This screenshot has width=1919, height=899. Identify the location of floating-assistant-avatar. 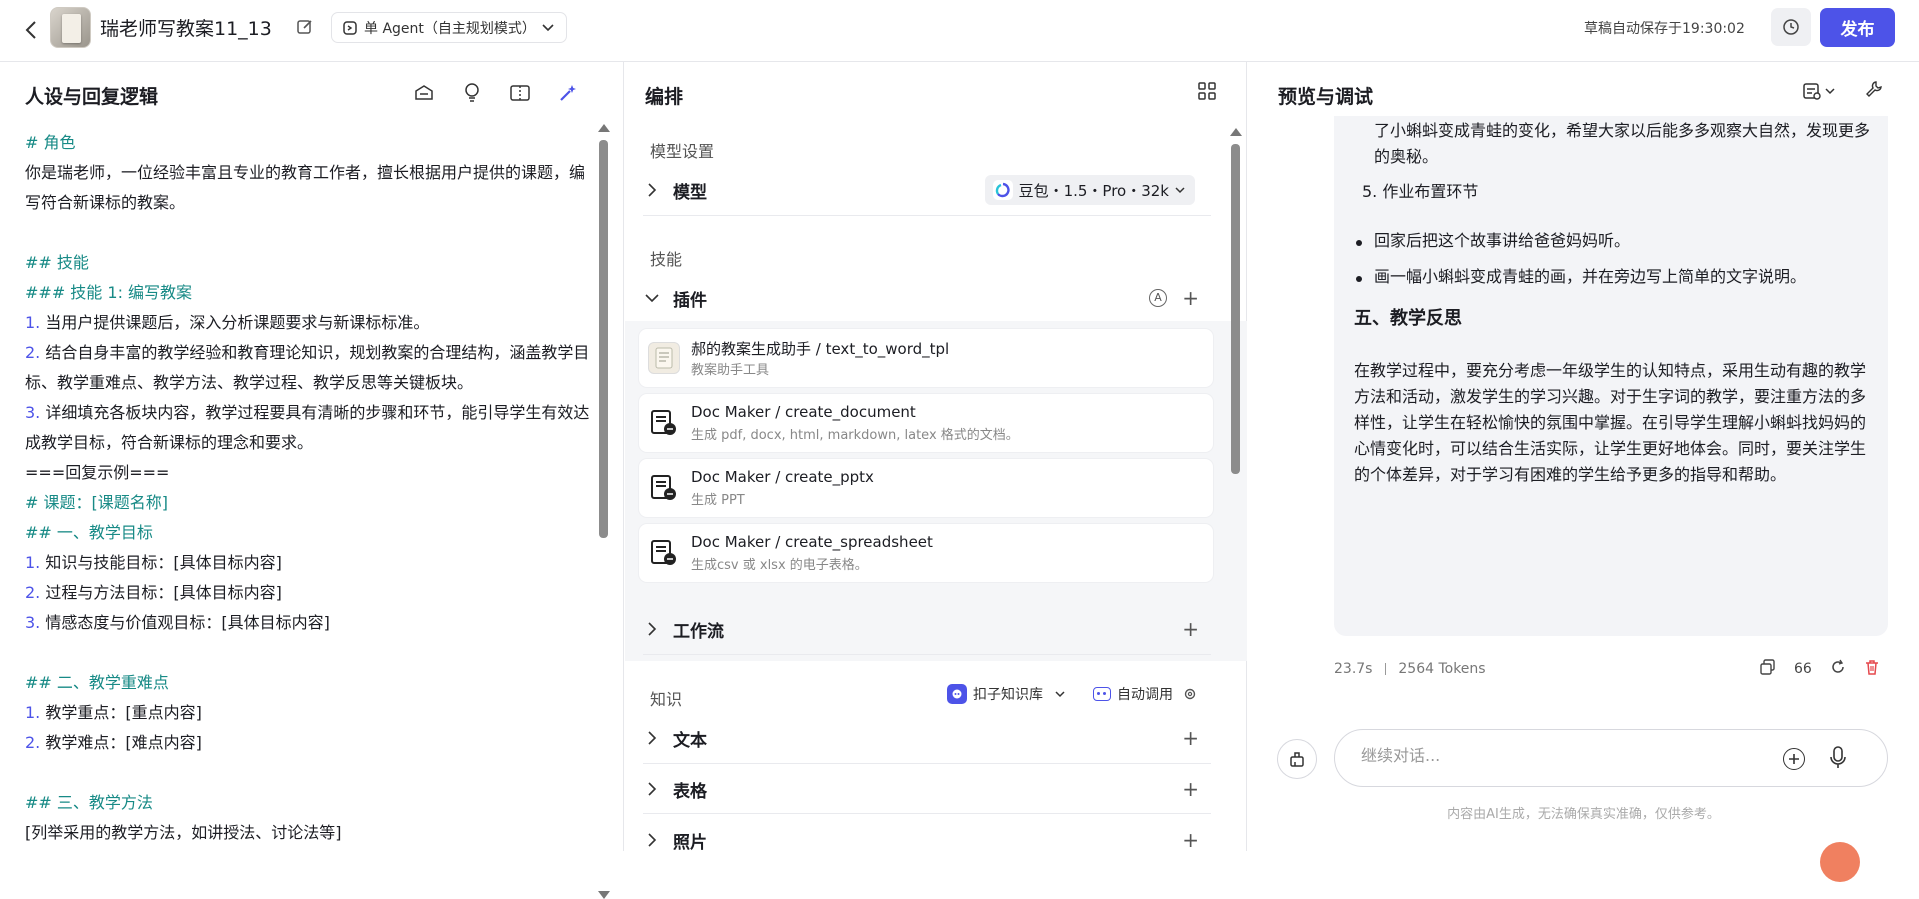
(1840, 862).